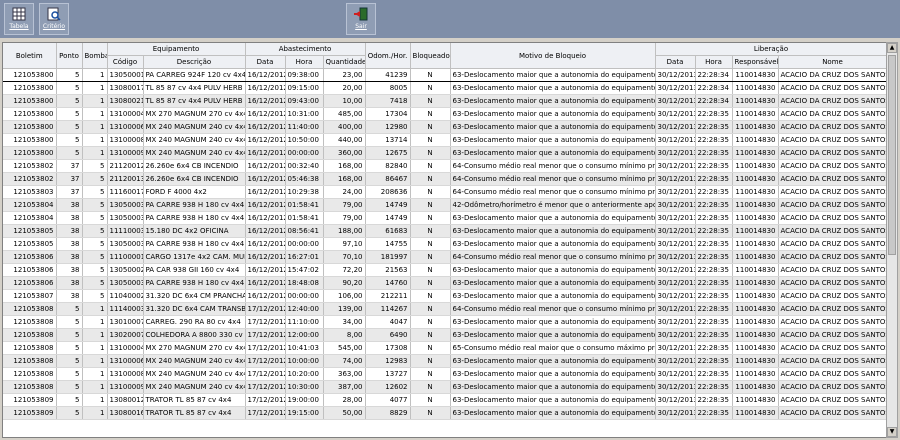 This screenshot has height=440, width=900. I want to click on col-lib-hora: Hora, so click(714, 62).